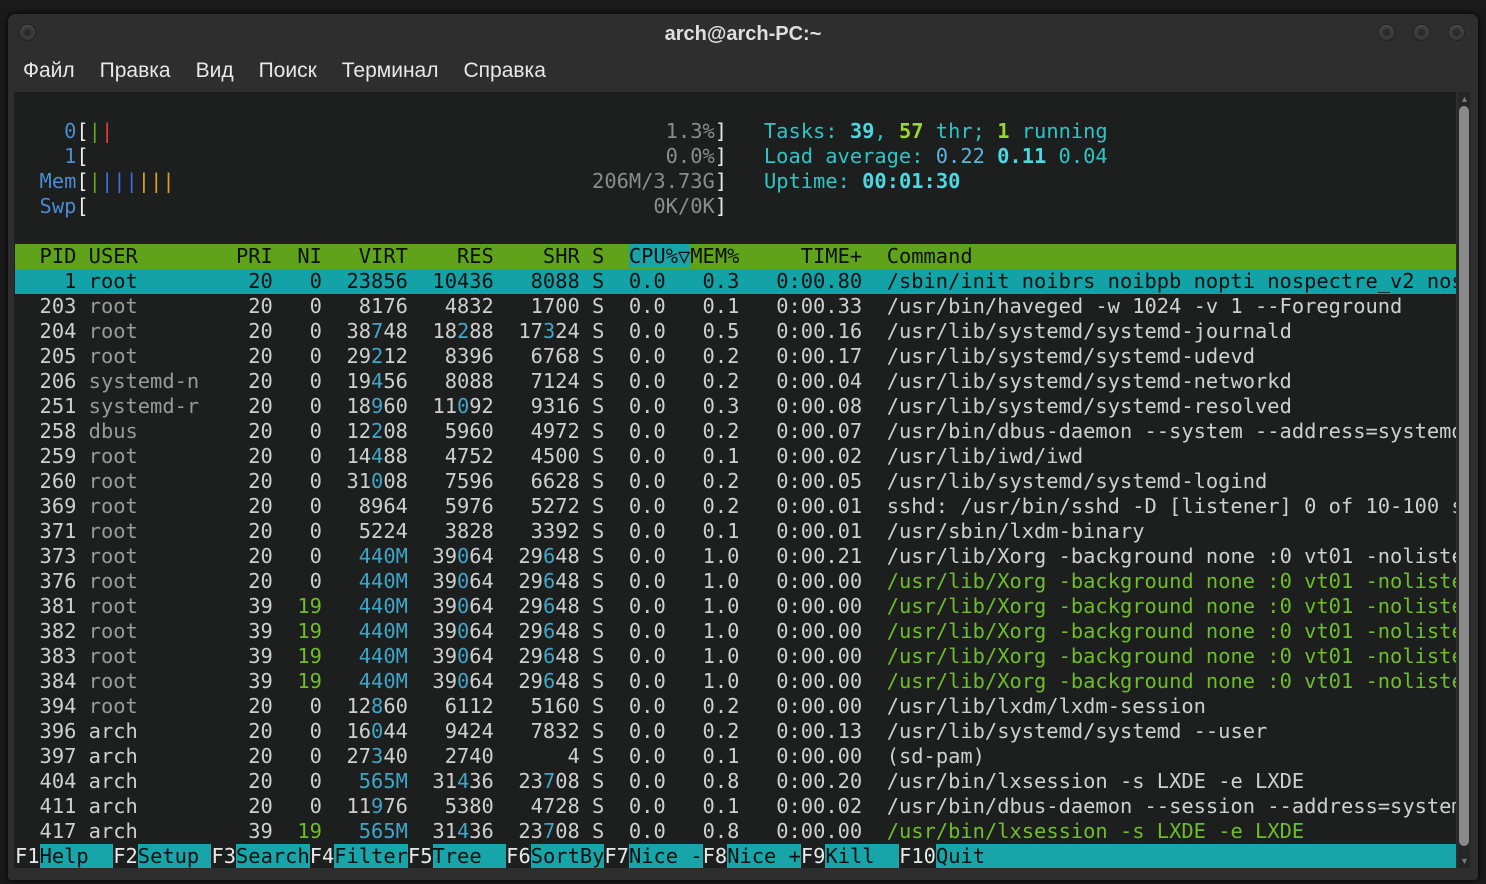  Describe the element at coordinates (395, 481) in the screenshot. I see `virt-cell-lo: 08` at that location.